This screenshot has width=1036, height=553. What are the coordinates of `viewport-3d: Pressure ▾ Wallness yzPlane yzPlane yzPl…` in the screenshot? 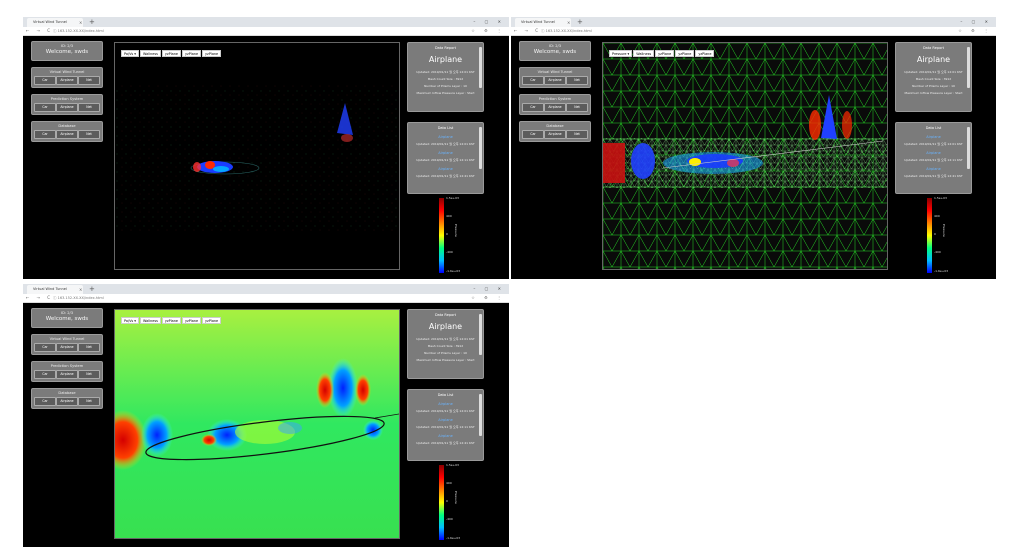 It's located at (745, 156).